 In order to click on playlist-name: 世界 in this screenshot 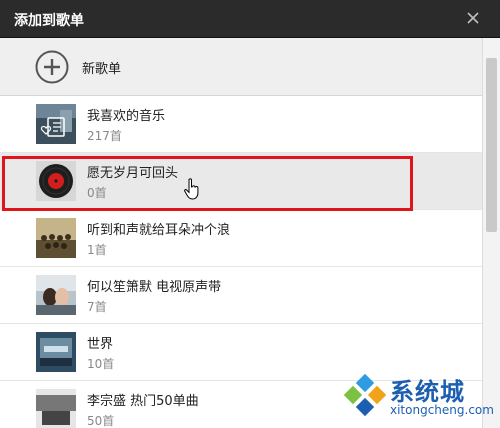, I will do `click(100, 344)`.